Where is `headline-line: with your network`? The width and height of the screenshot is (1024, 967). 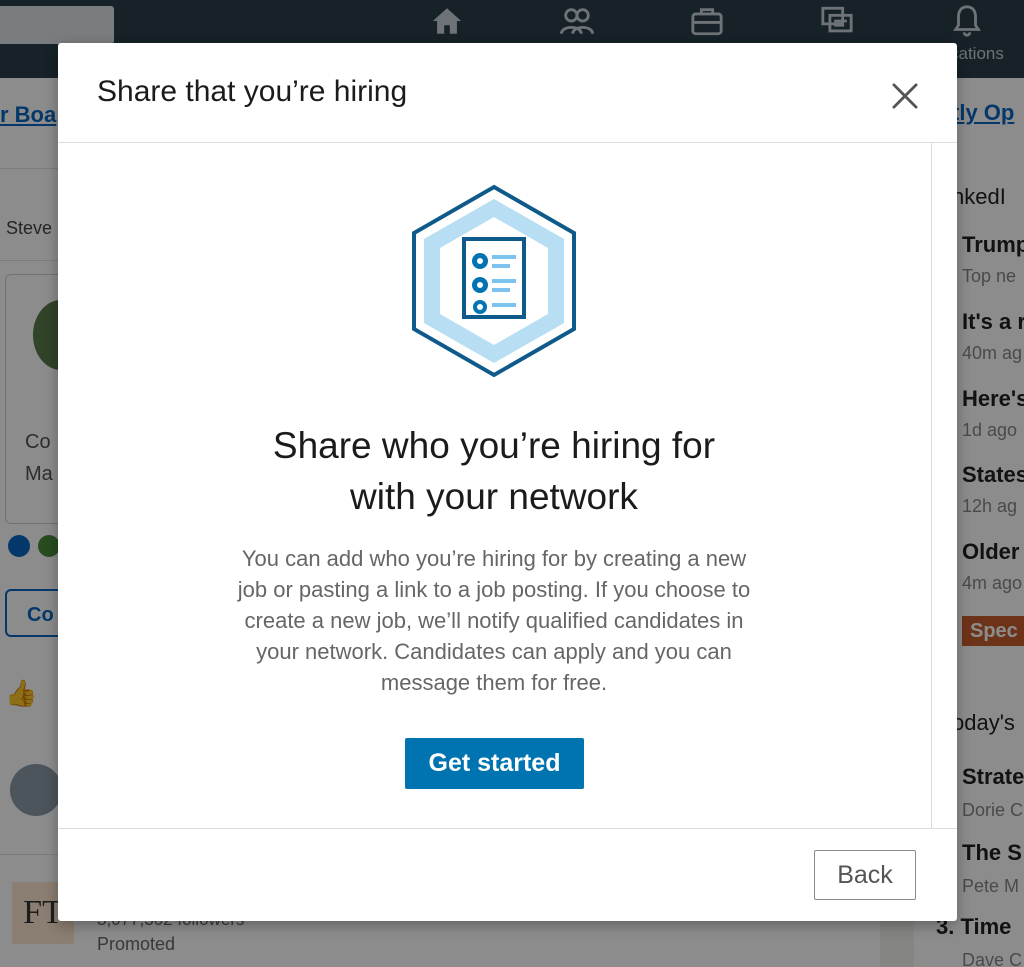
headline-line: with your network is located at coordinates (494, 496).